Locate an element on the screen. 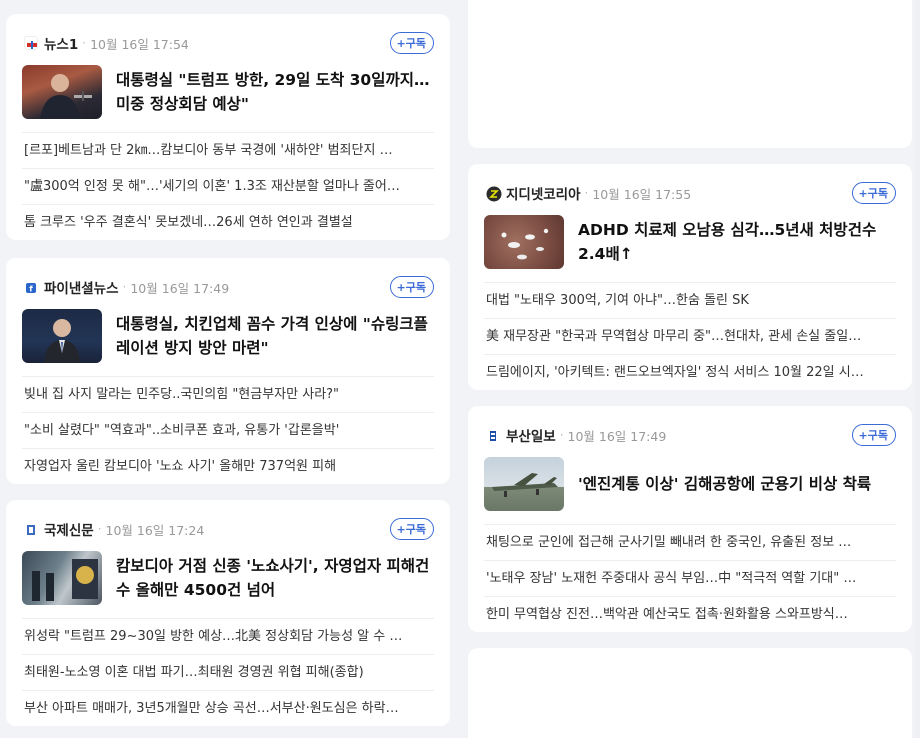 The image size is (920, 738). list-item: 대법 "노태우 300억, 기여 아냐"…한숨 돌린 SK is located at coordinates (690, 300).